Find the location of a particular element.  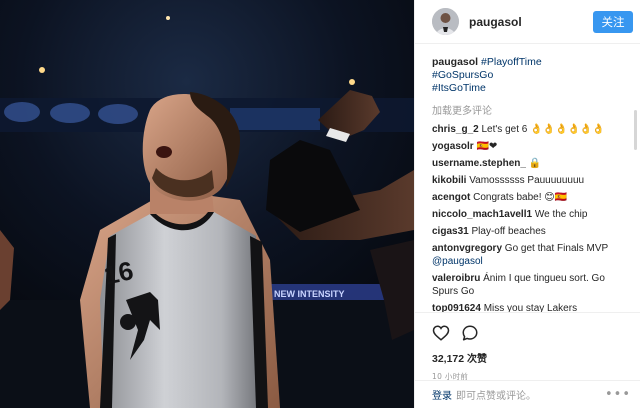

comment-username: cigas31 is located at coordinates (450, 231).